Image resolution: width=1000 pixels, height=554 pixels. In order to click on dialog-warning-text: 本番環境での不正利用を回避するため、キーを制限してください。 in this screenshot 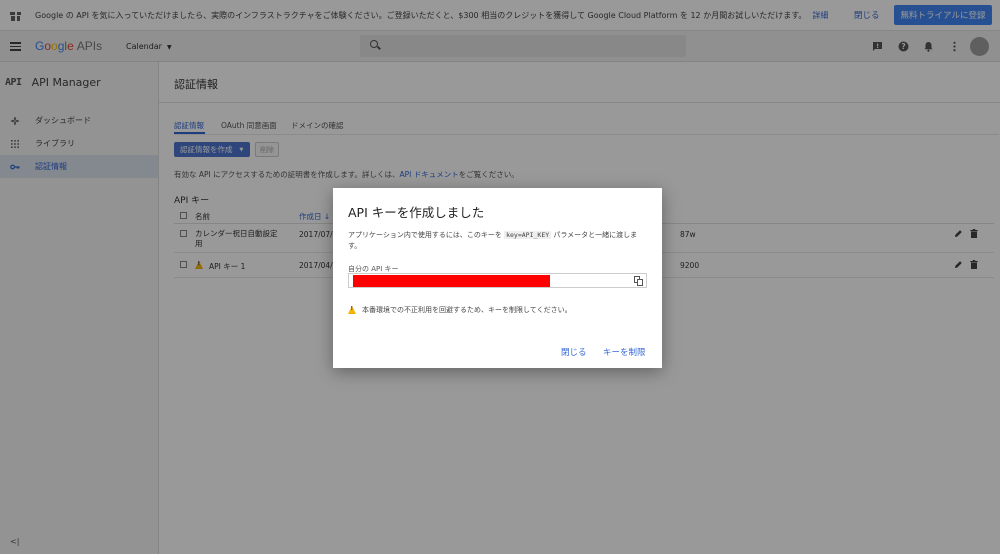, I will do `click(467, 310)`.